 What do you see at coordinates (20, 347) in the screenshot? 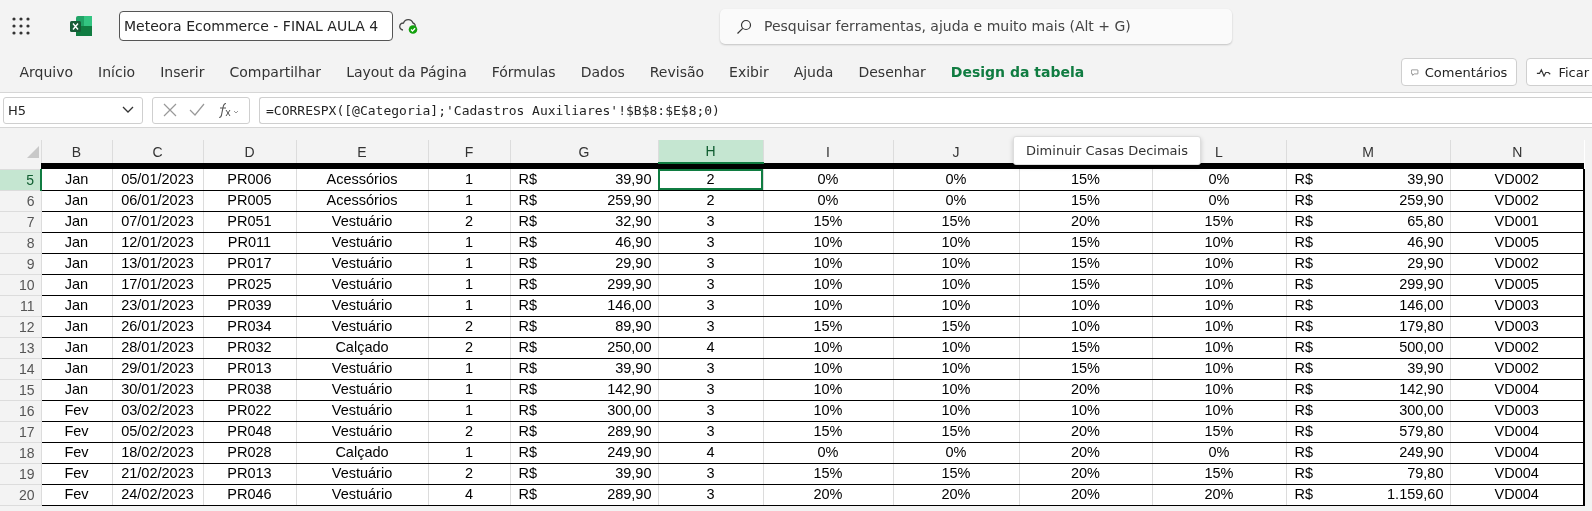
I see `row-header: 13` at bounding box center [20, 347].